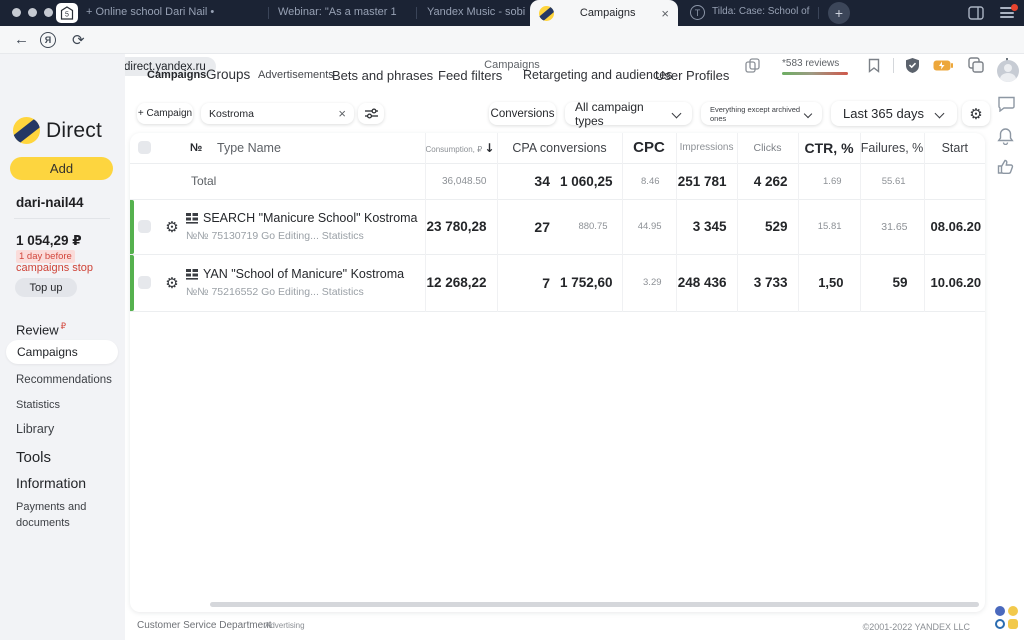  What do you see at coordinates (305, 236) in the screenshot?
I see `campaign-meta-links: №№ 75130719 Go Editing... Statistics` at bounding box center [305, 236].